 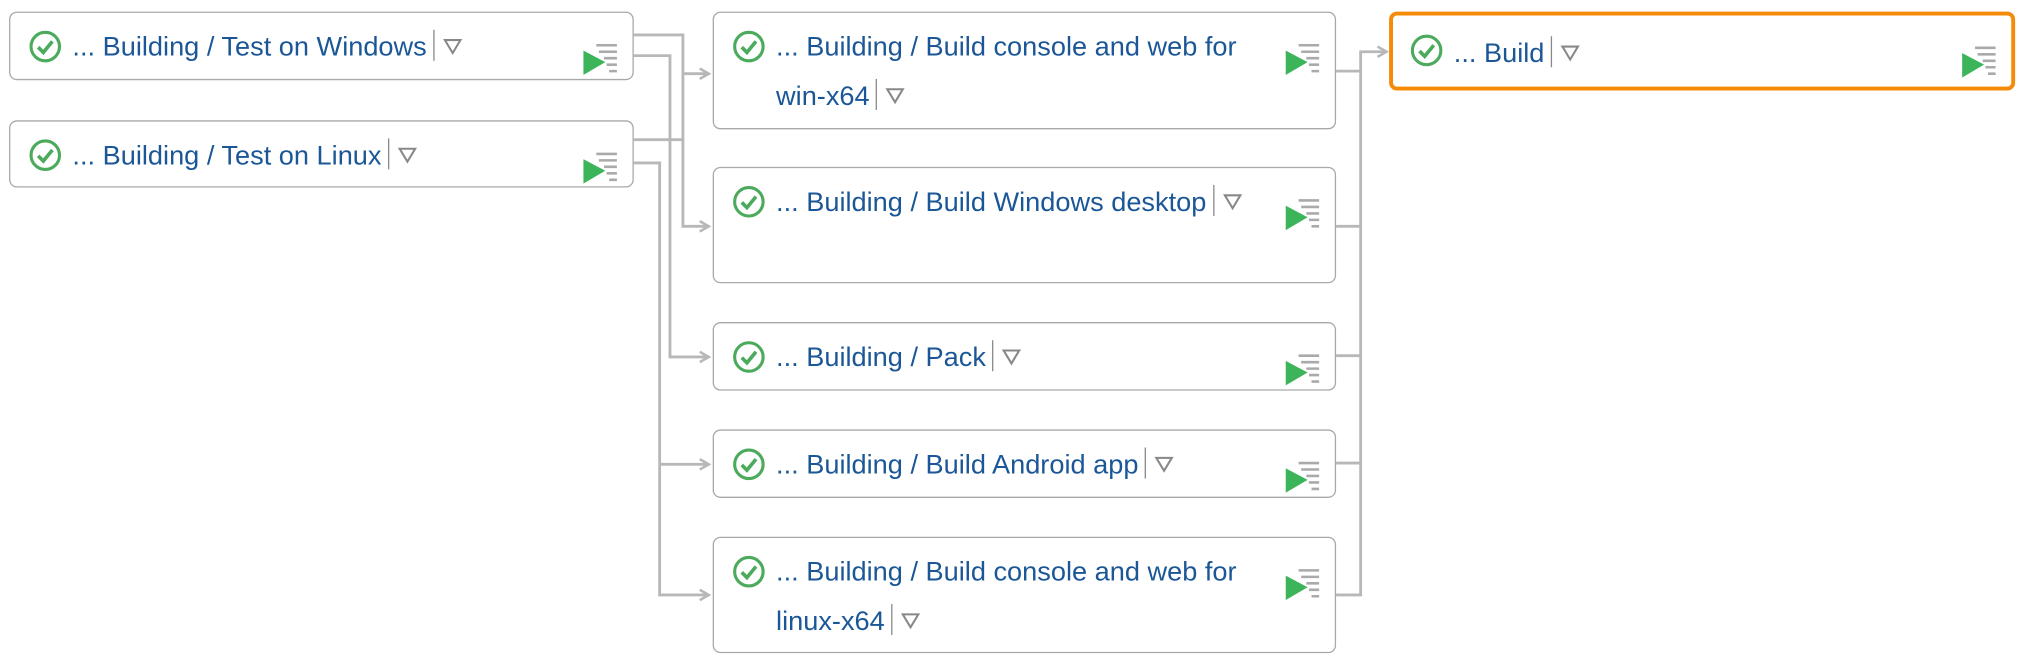 I want to click on build-node-label: Building / Pack, so click(x=896, y=358).